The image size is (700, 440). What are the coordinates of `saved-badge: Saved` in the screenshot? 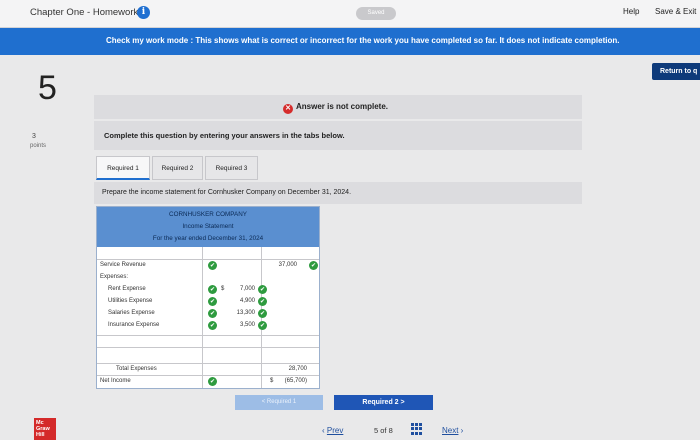 It's located at (376, 13).